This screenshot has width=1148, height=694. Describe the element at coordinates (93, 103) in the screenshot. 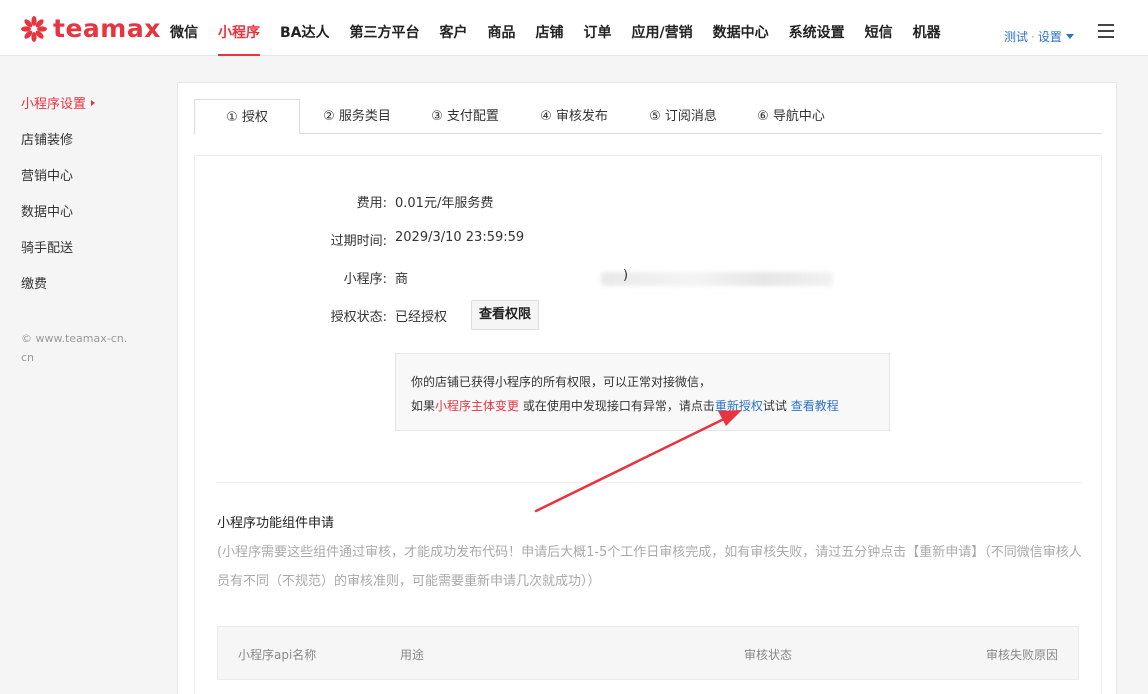

I see `caret-right-icon` at that location.